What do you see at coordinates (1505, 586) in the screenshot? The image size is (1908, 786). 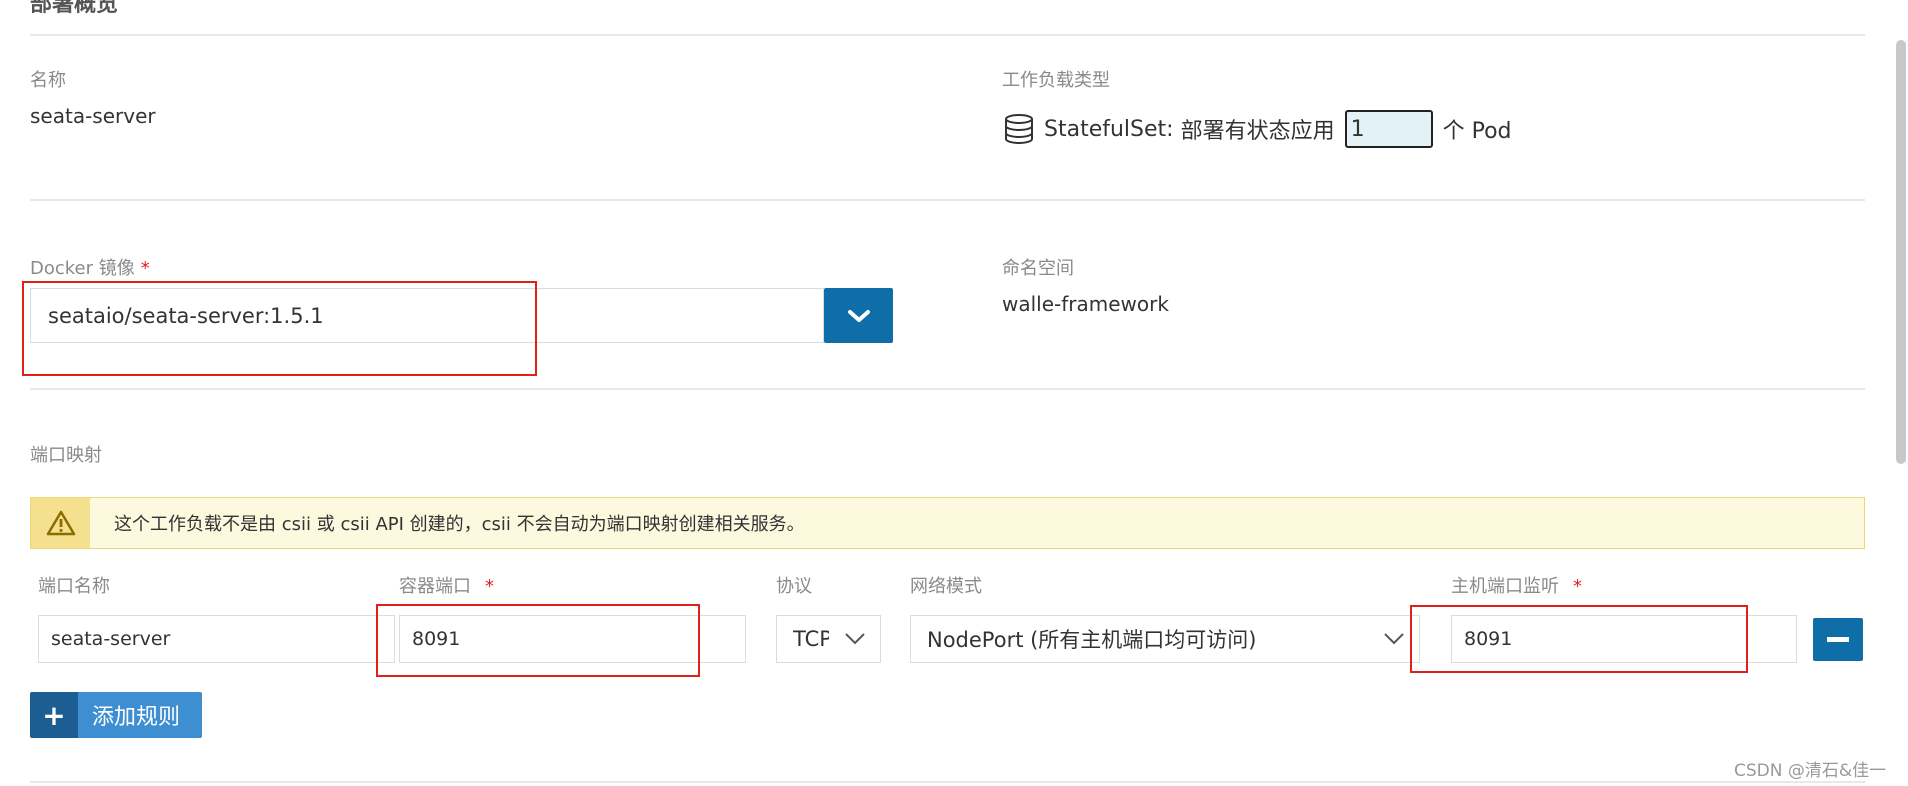 I see `col-host-port-text: 主机端口监听` at bounding box center [1505, 586].